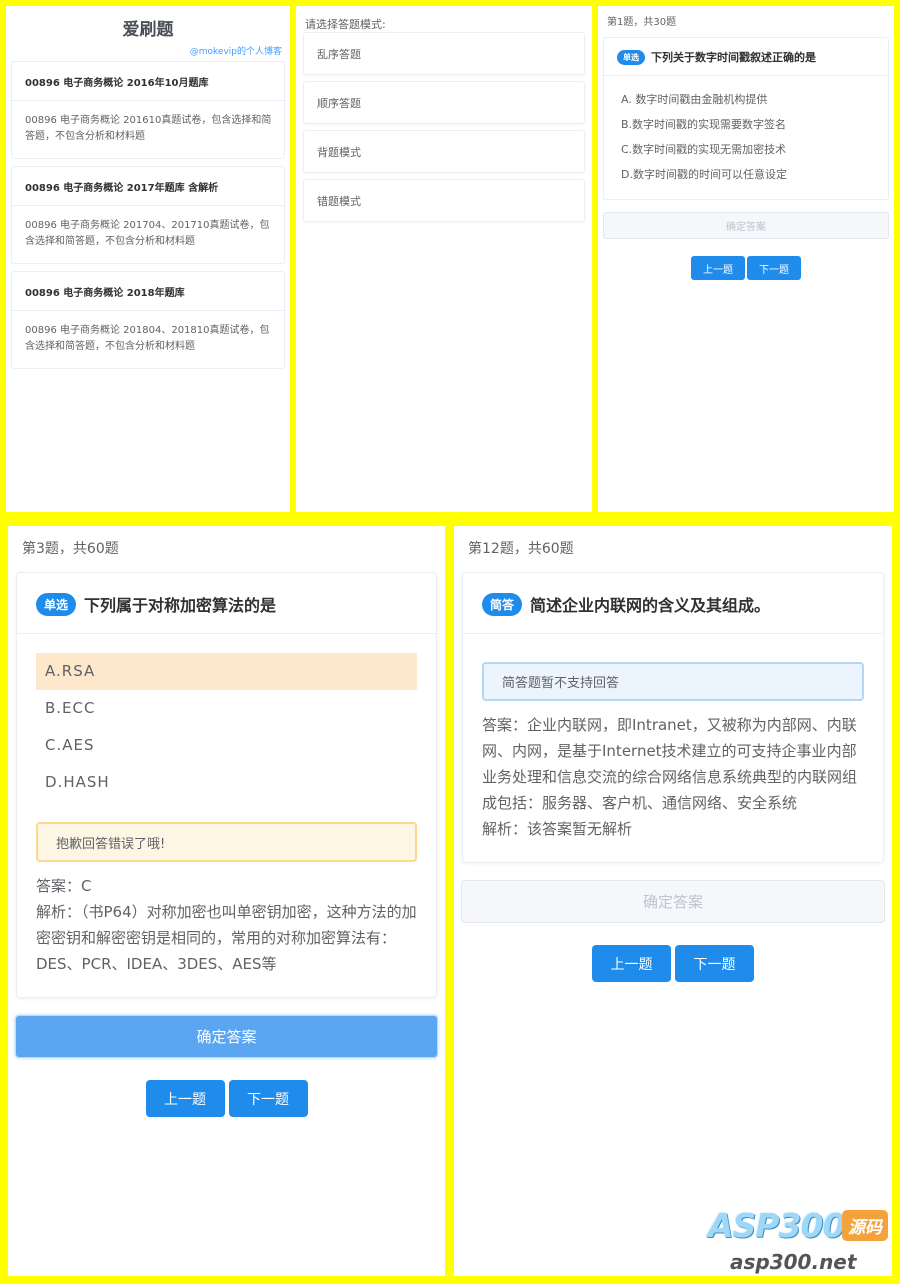 This screenshot has height=1284, width=900. Describe the element at coordinates (776, 1225) in the screenshot. I see `watermark-brand: ASP300` at that location.